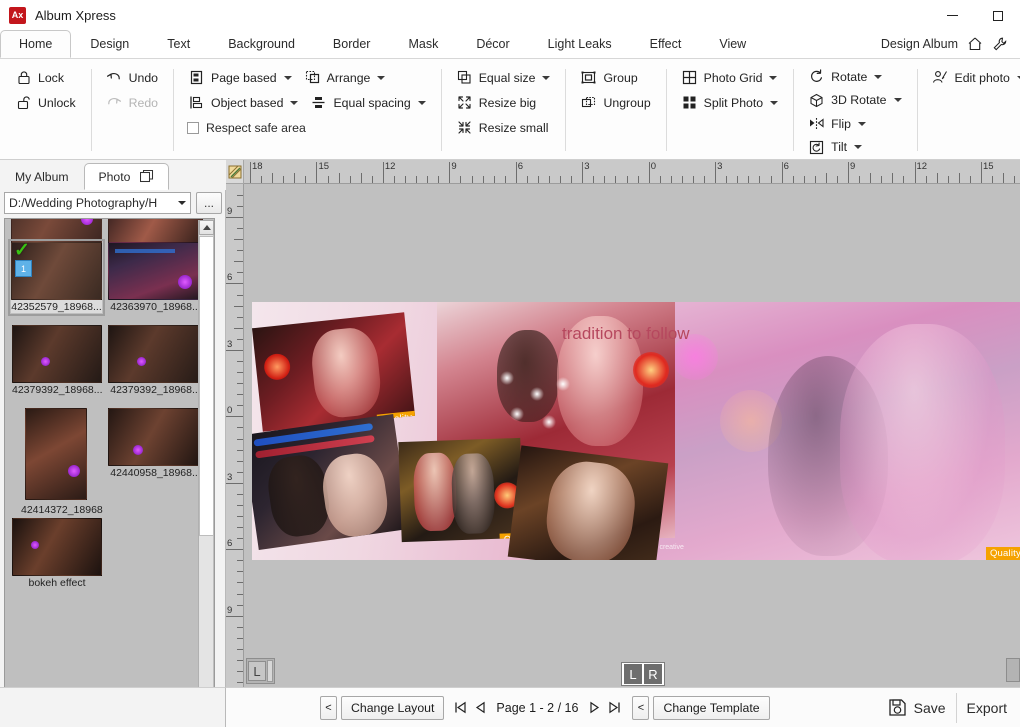  What do you see at coordinates (331, 482) in the screenshot?
I see `photo-mid-left` at bounding box center [331, 482].